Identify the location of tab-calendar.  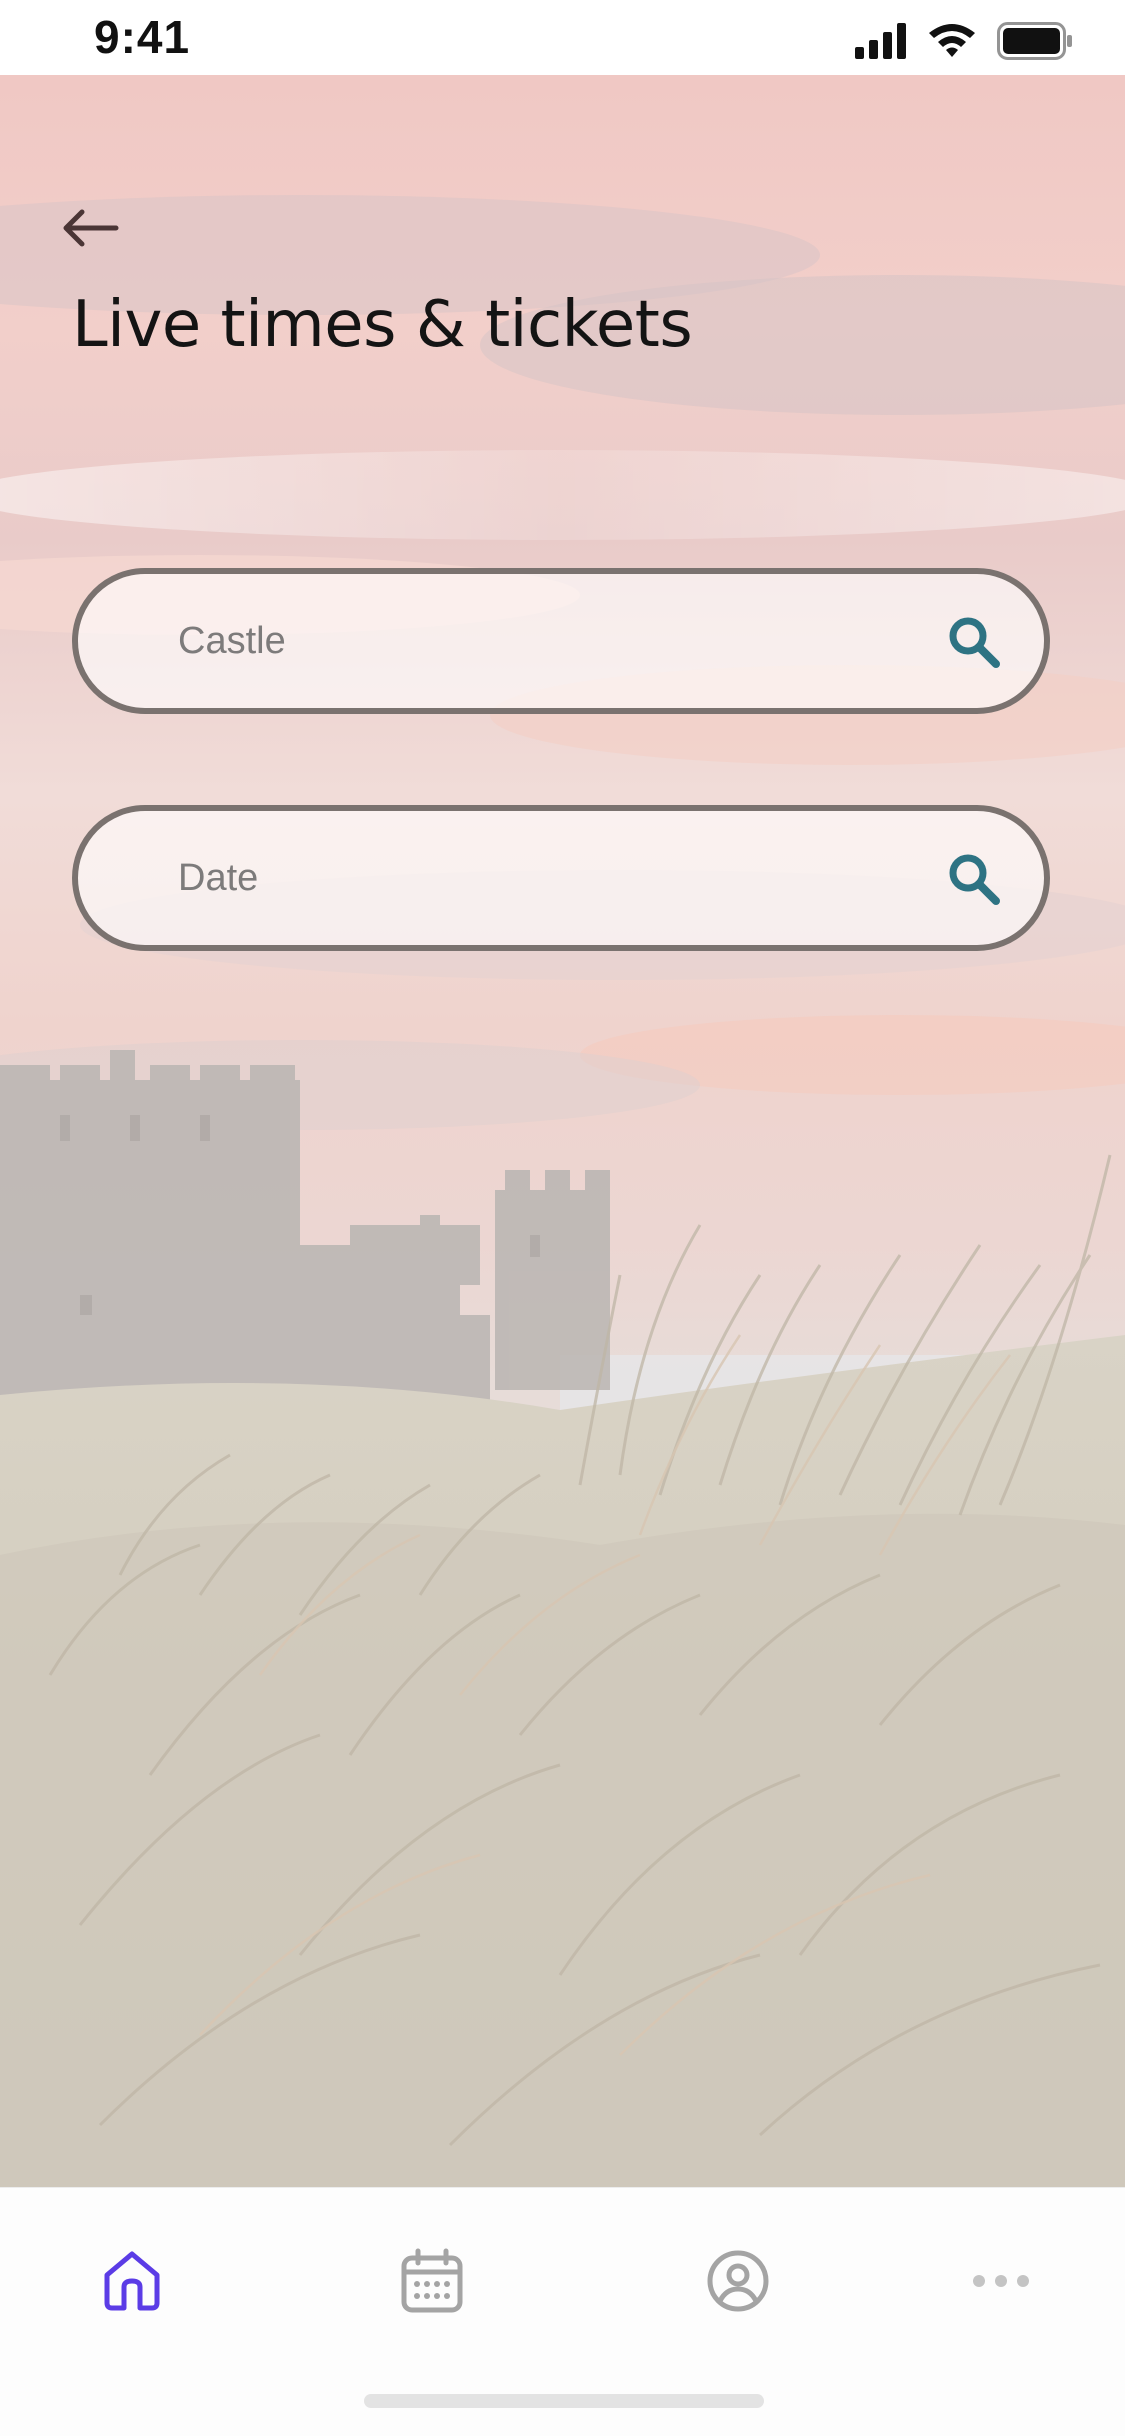
(432, 2281).